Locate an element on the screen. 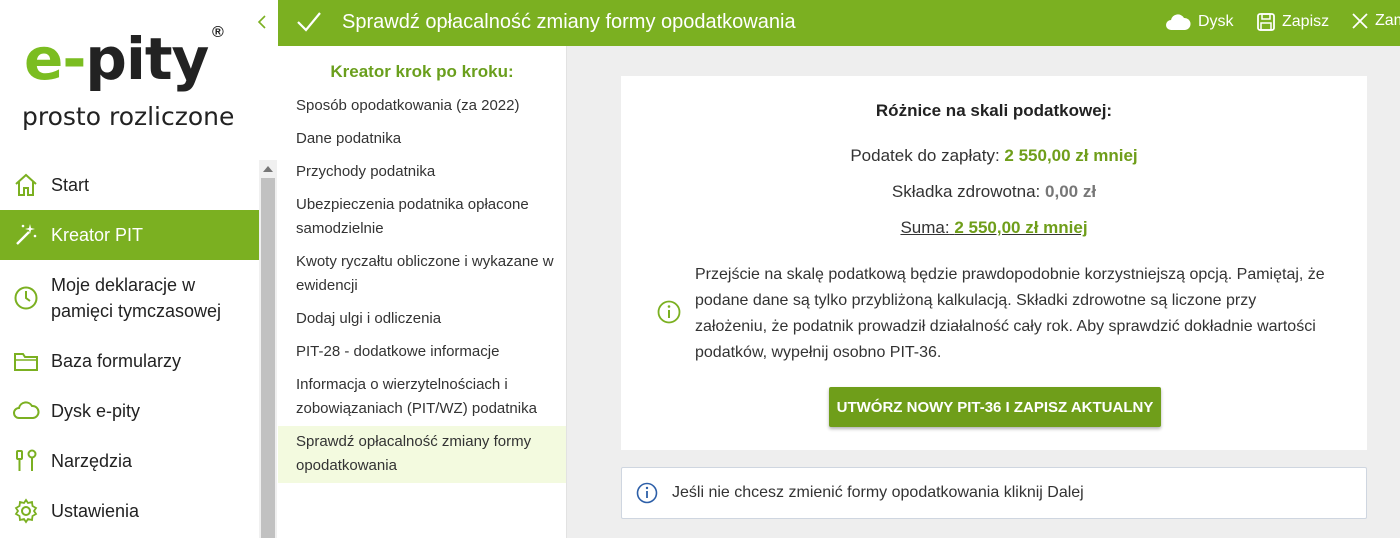 The height and width of the screenshot is (538, 1400). sidebar-item-label: Kreator PIT is located at coordinates (97, 235).